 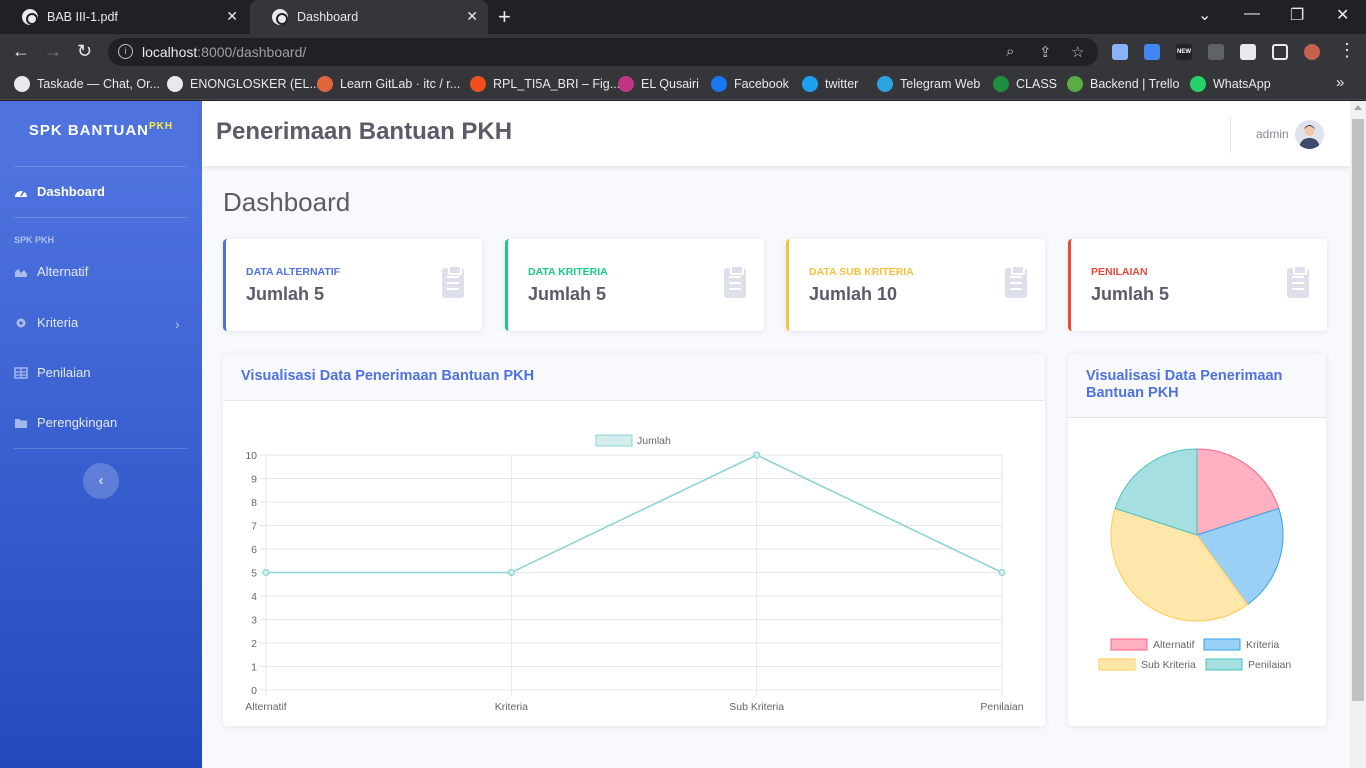 I want to click on x-tick-label: Sub Kriteria, so click(x=756, y=707).